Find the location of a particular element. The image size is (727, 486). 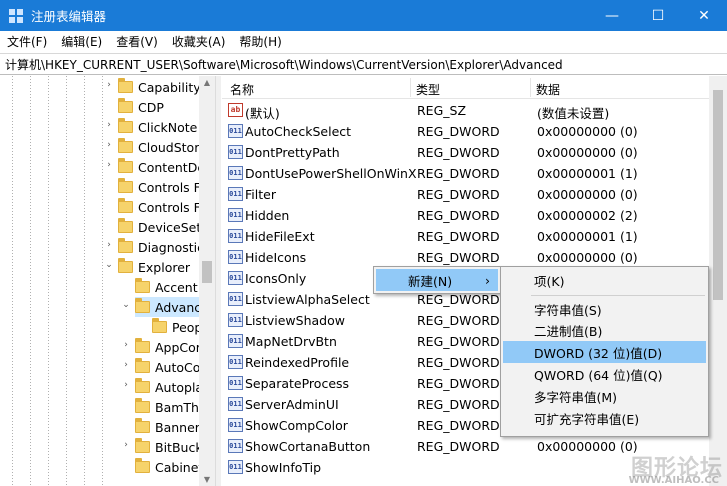

tree-item-label: Controls F is located at coordinates (169, 207).